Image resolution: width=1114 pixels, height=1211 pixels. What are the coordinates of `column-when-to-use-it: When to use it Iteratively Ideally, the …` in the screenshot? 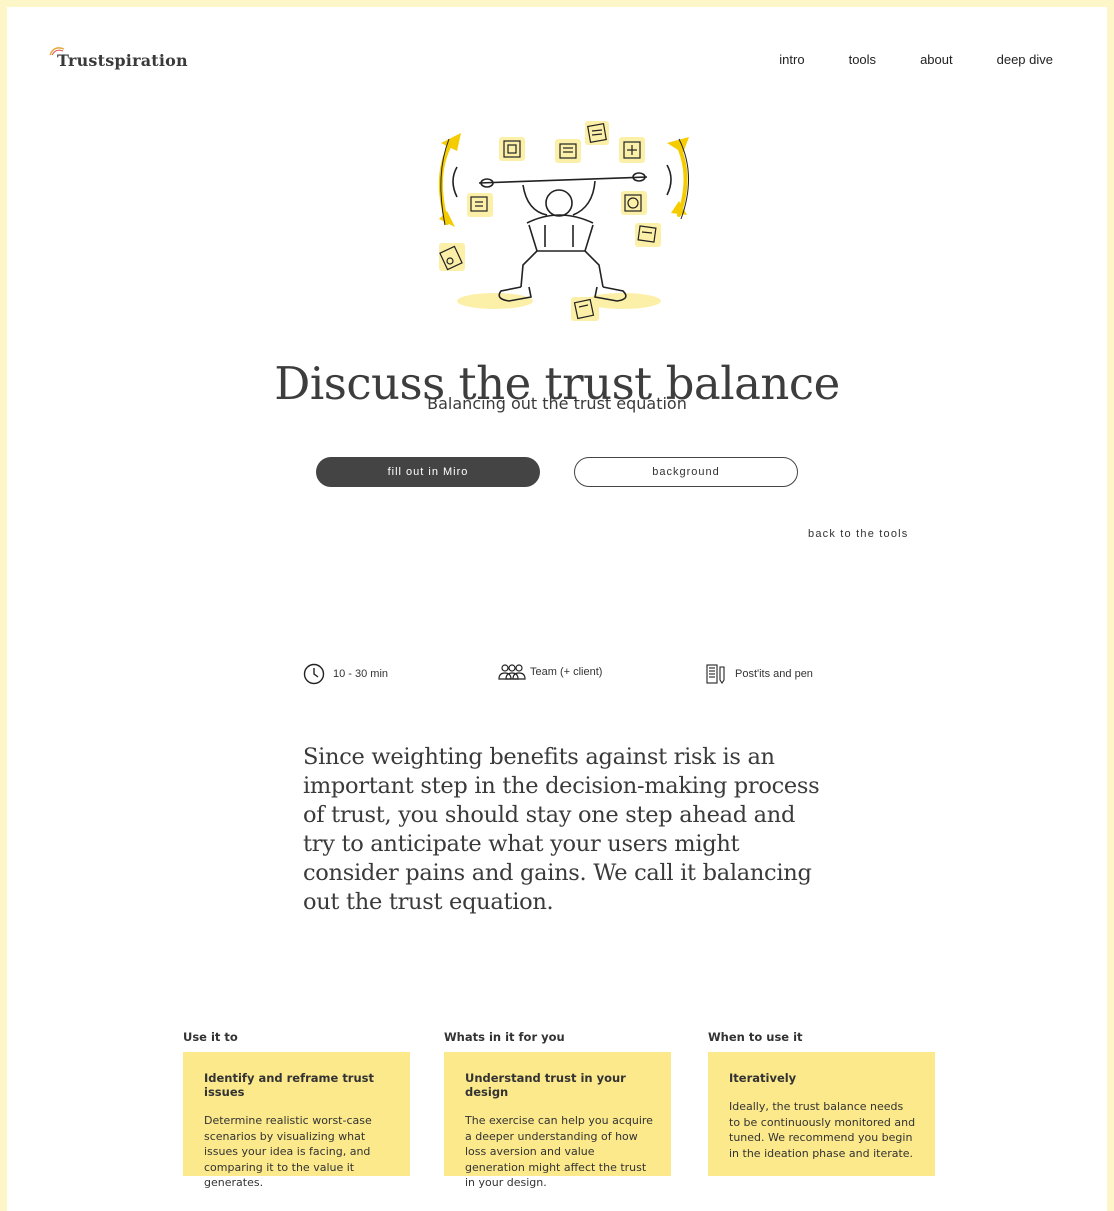 It's located at (821, 1103).